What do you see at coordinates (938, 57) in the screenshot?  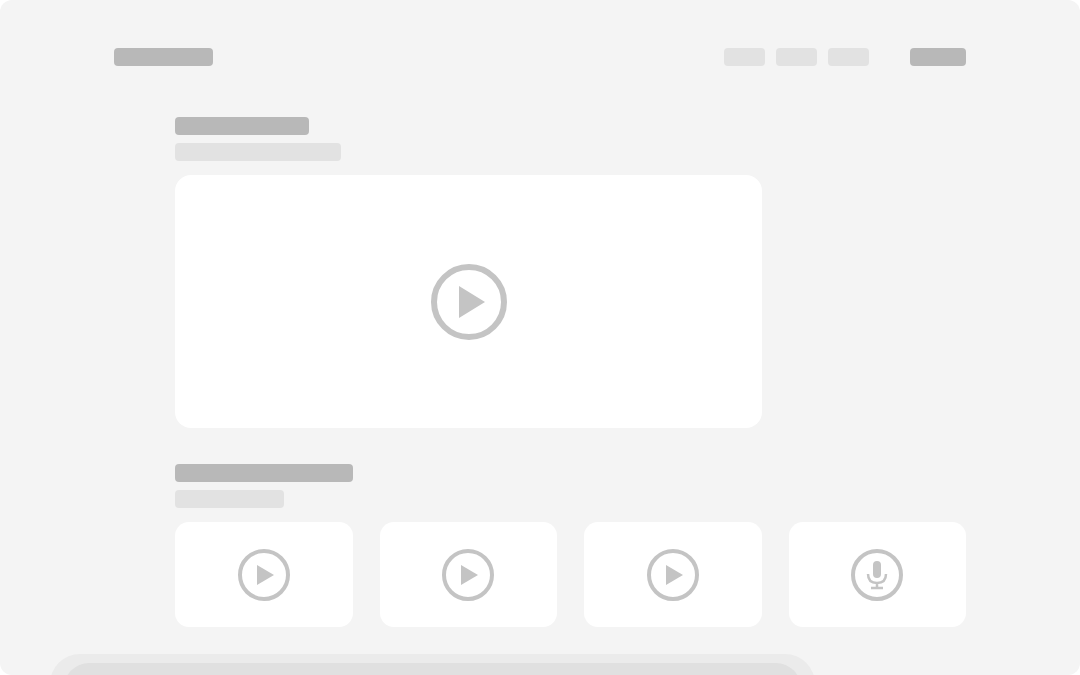 I see `action-button-placeholder` at bounding box center [938, 57].